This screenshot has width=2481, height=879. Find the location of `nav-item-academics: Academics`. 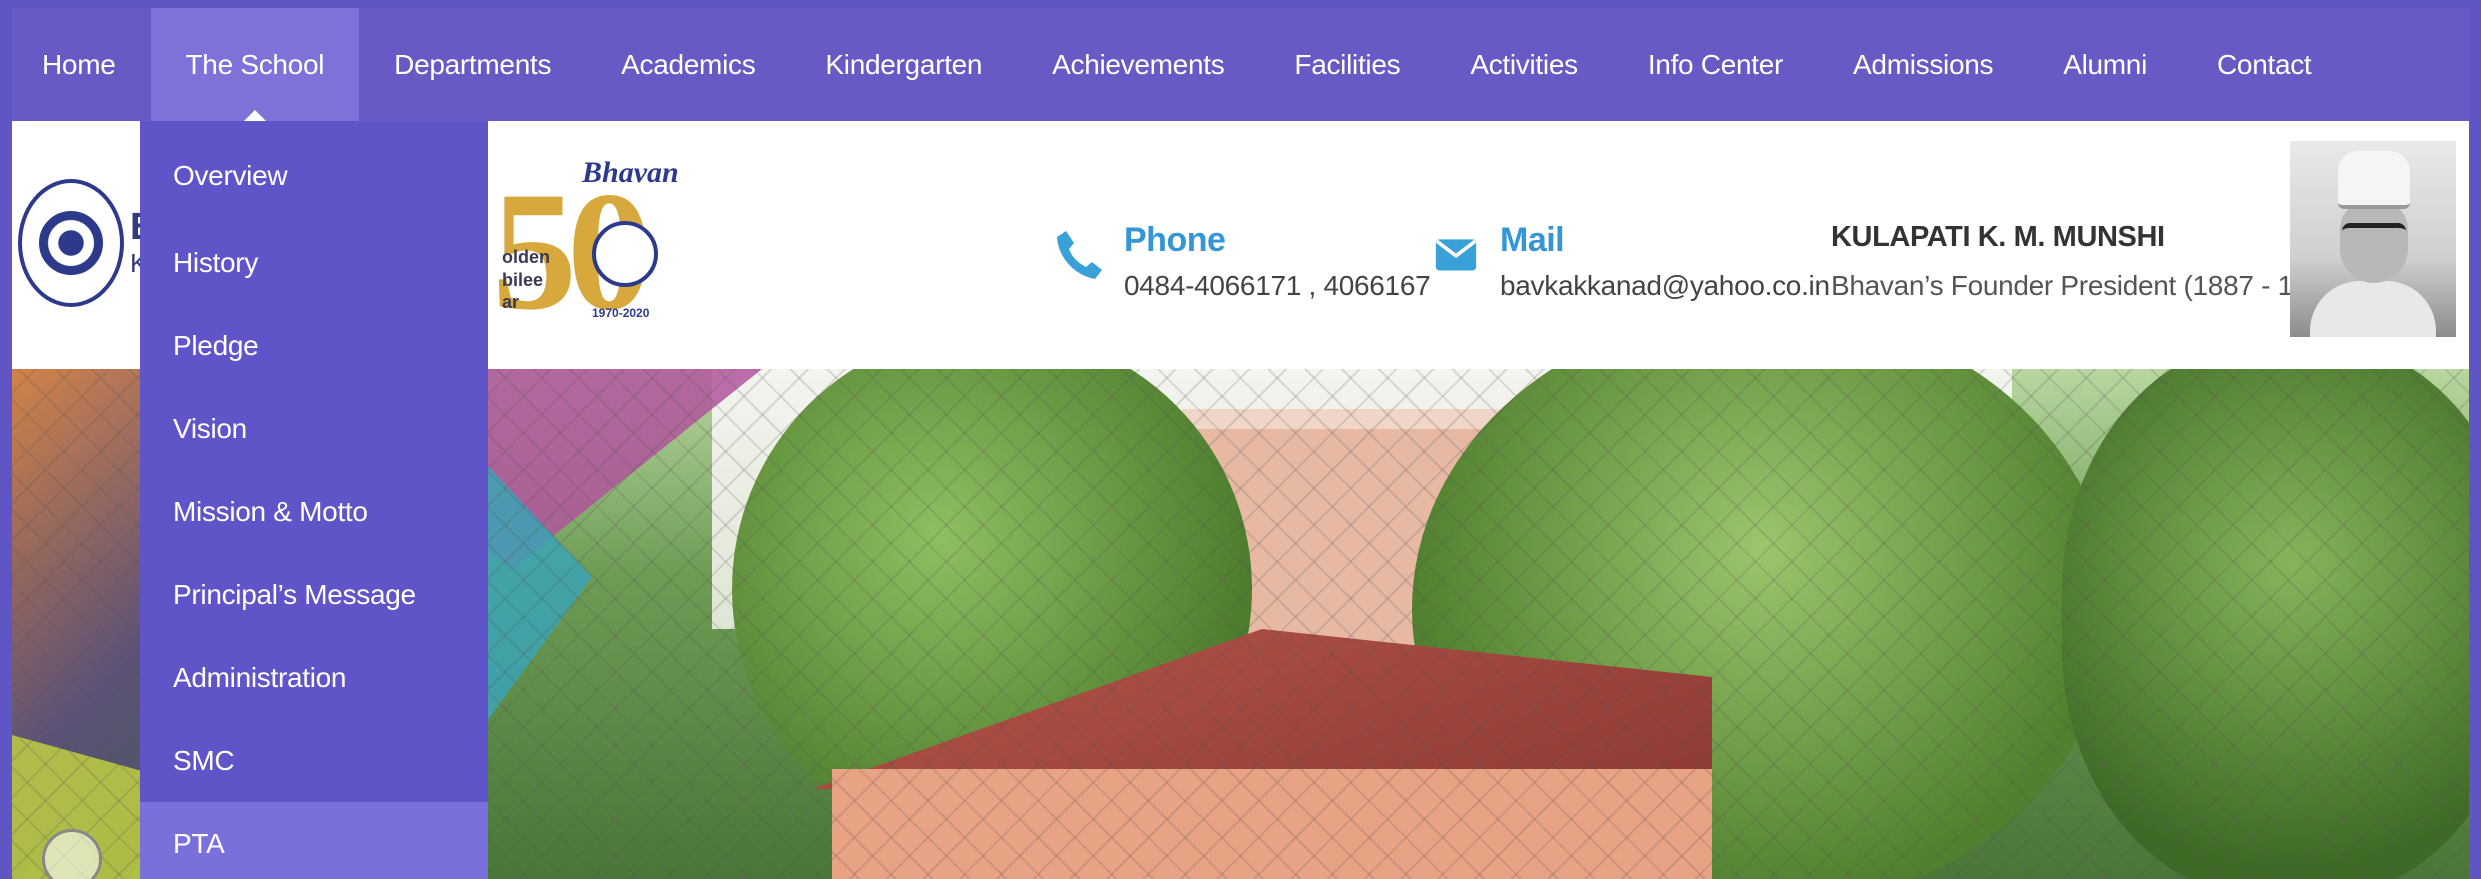

nav-item-academics: Academics is located at coordinates (688, 64).